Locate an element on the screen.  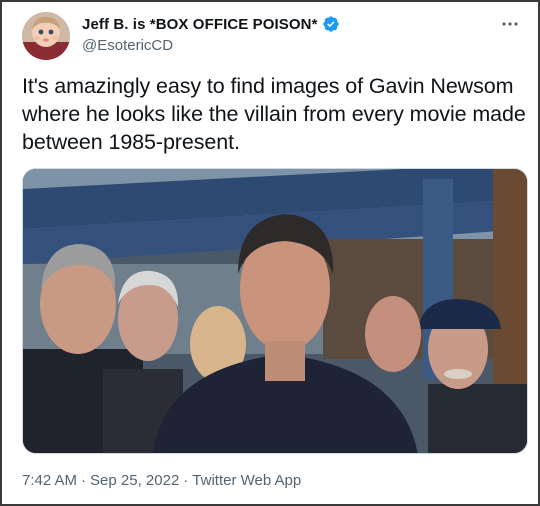
tweet-meta: 7:42 AM · Sep 25, 2022 · Twitter Web App is located at coordinates (161, 480).